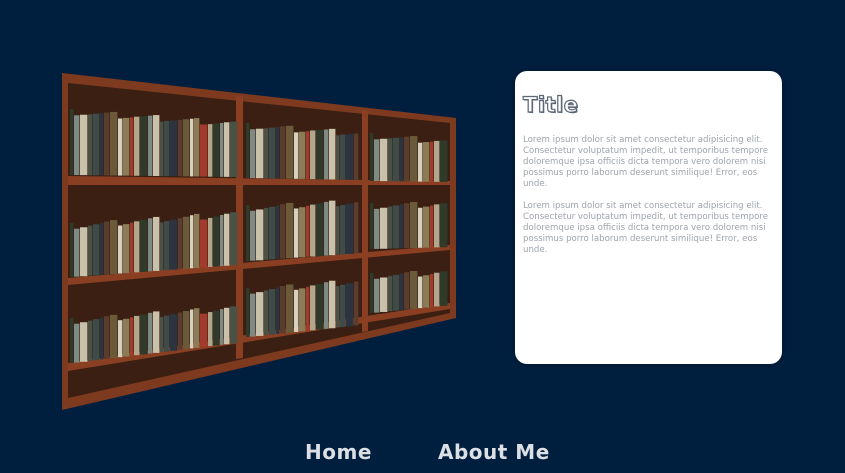  Describe the element at coordinates (494, 452) in the screenshot. I see `nav-link-about-me: About Me` at that location.